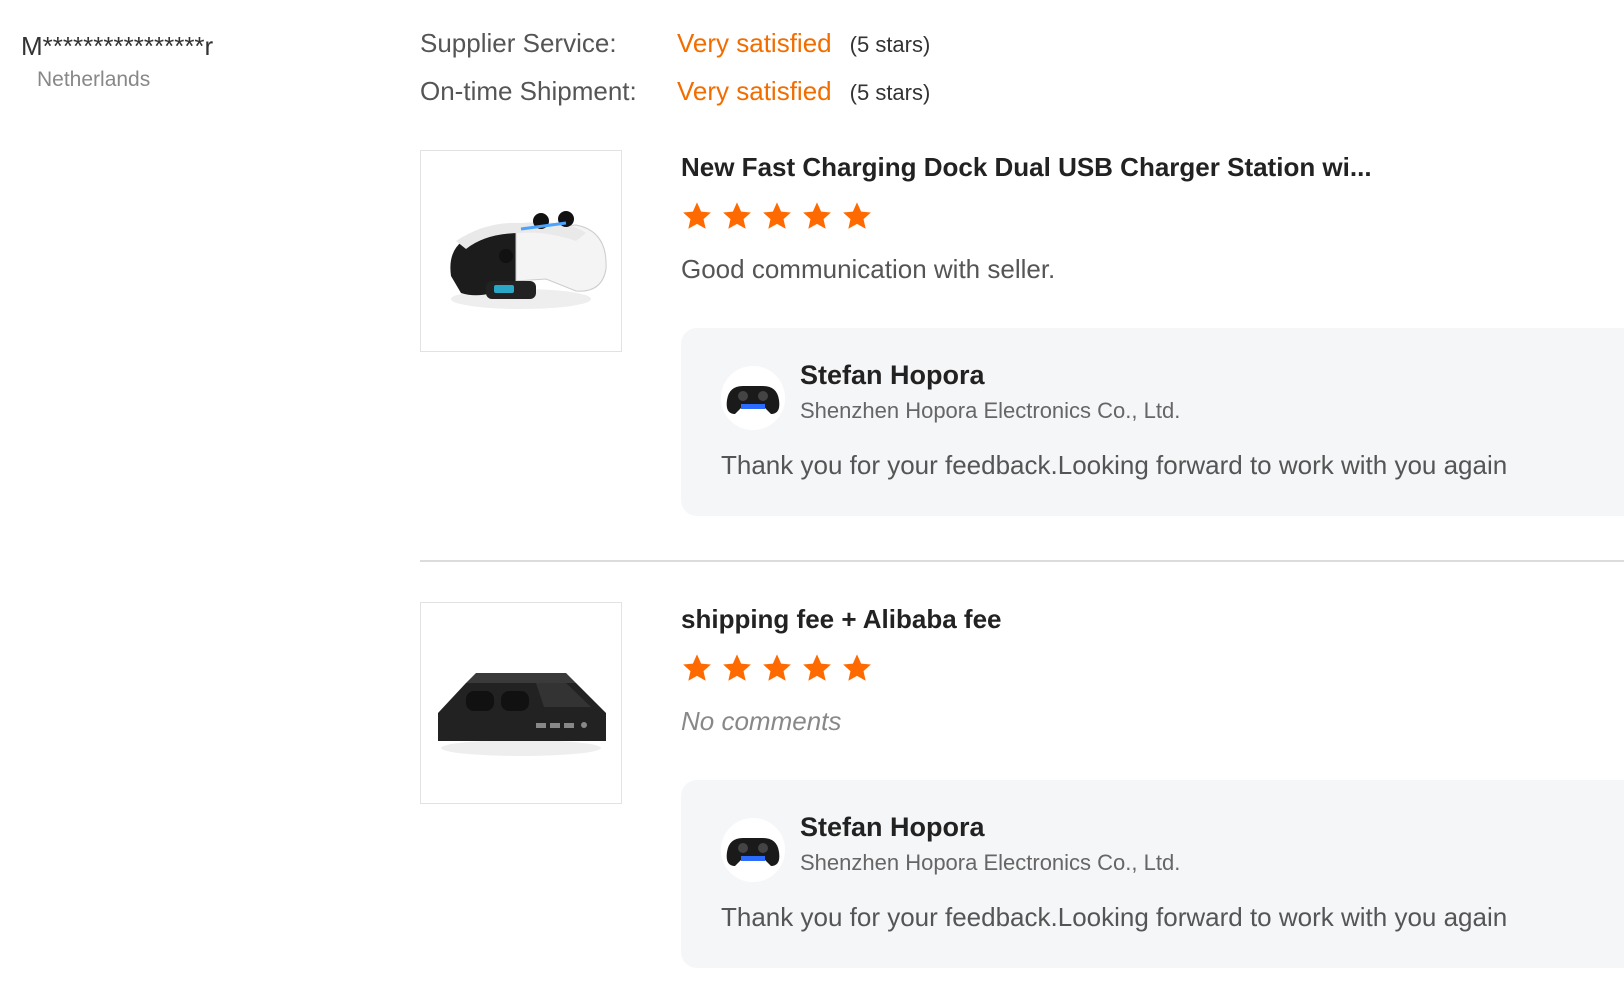 The image size is (1624, 982). I want to click on metric-label: Supplier Service:, so click(518, 43).